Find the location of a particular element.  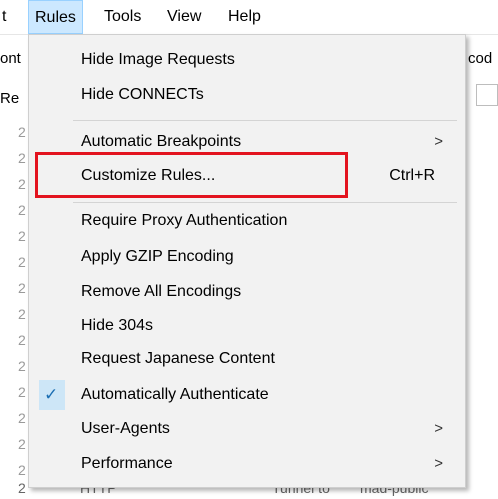

menu-bar: t Rules Tools View Help is located at coordinates (249, 17).